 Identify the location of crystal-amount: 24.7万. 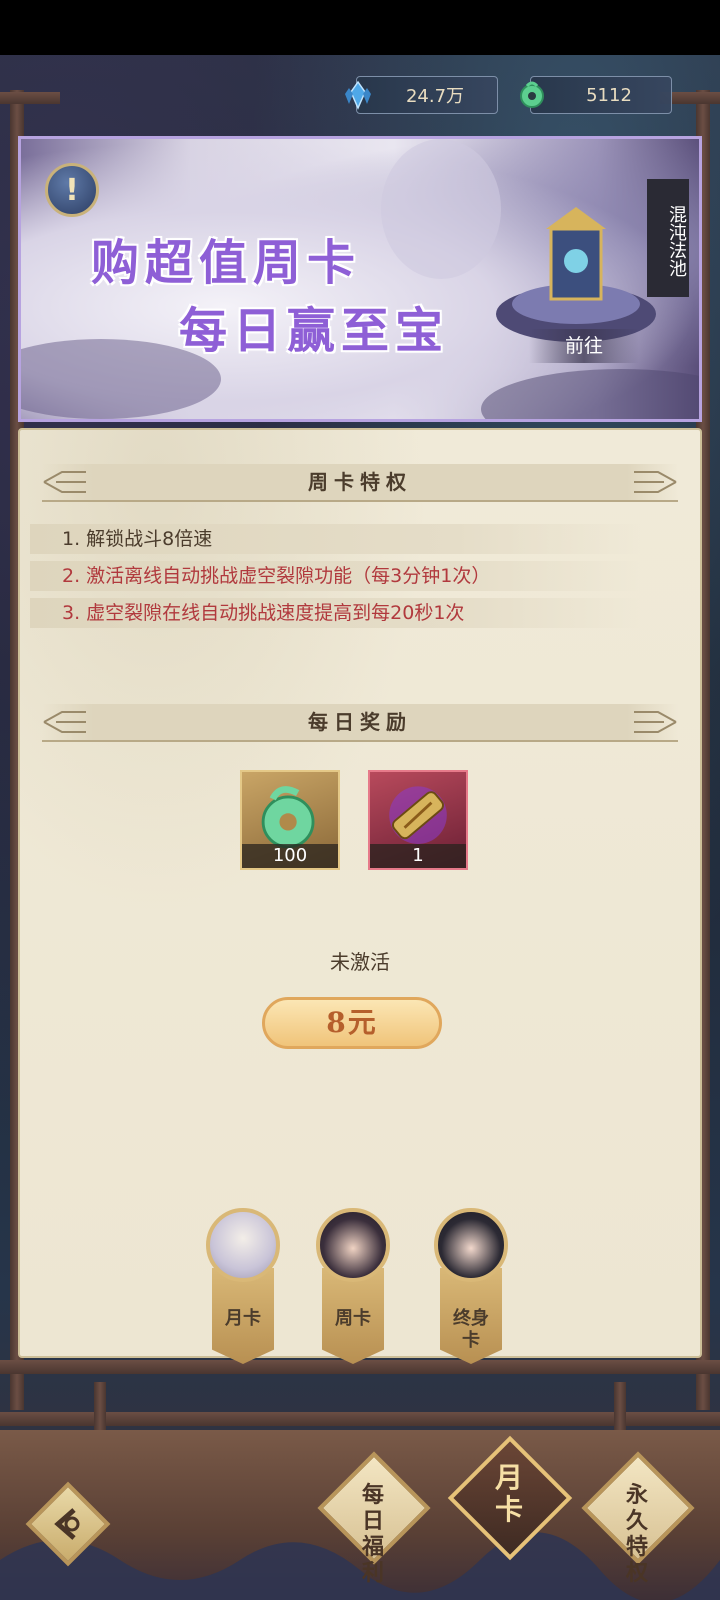
(435, 96).